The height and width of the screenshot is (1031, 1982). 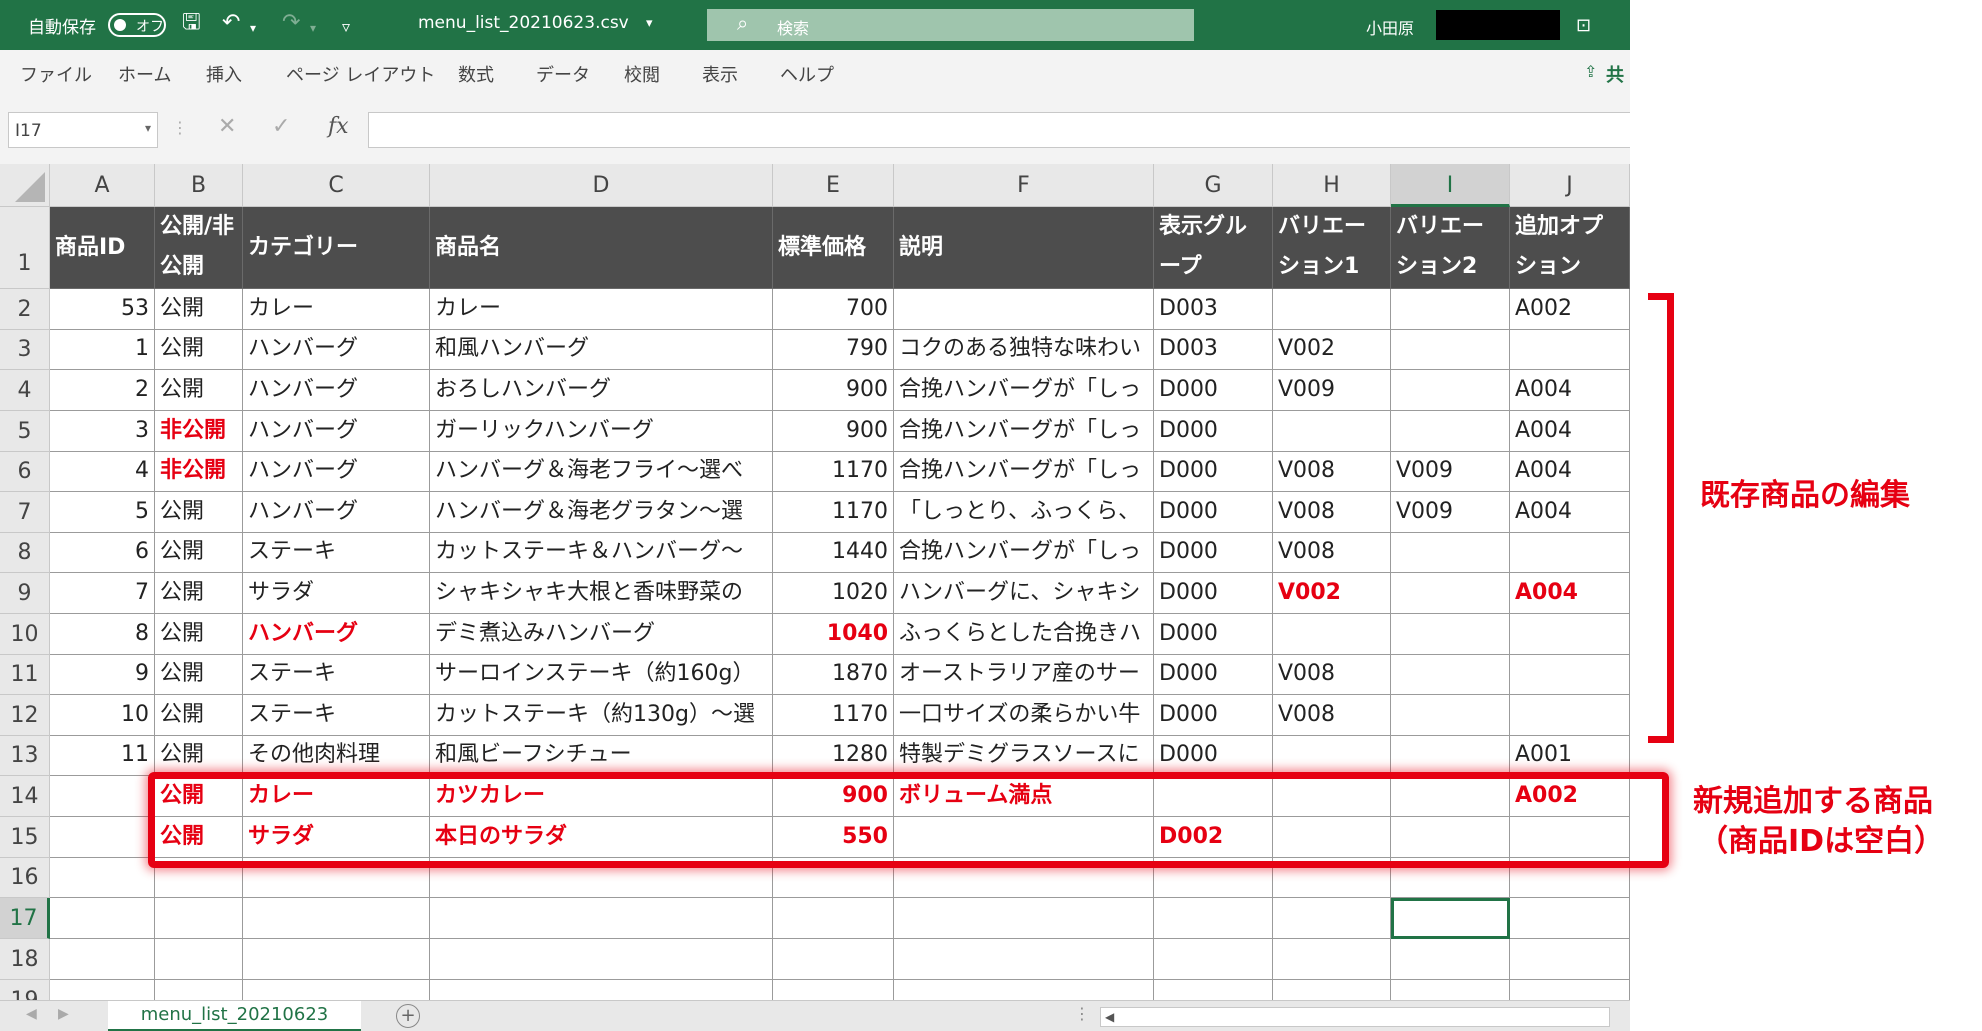 What do you see at coordinates (346, 27) in the screenshot?
I see `customize-toolbar-icon: ▿` at bounding box center [346, 27].